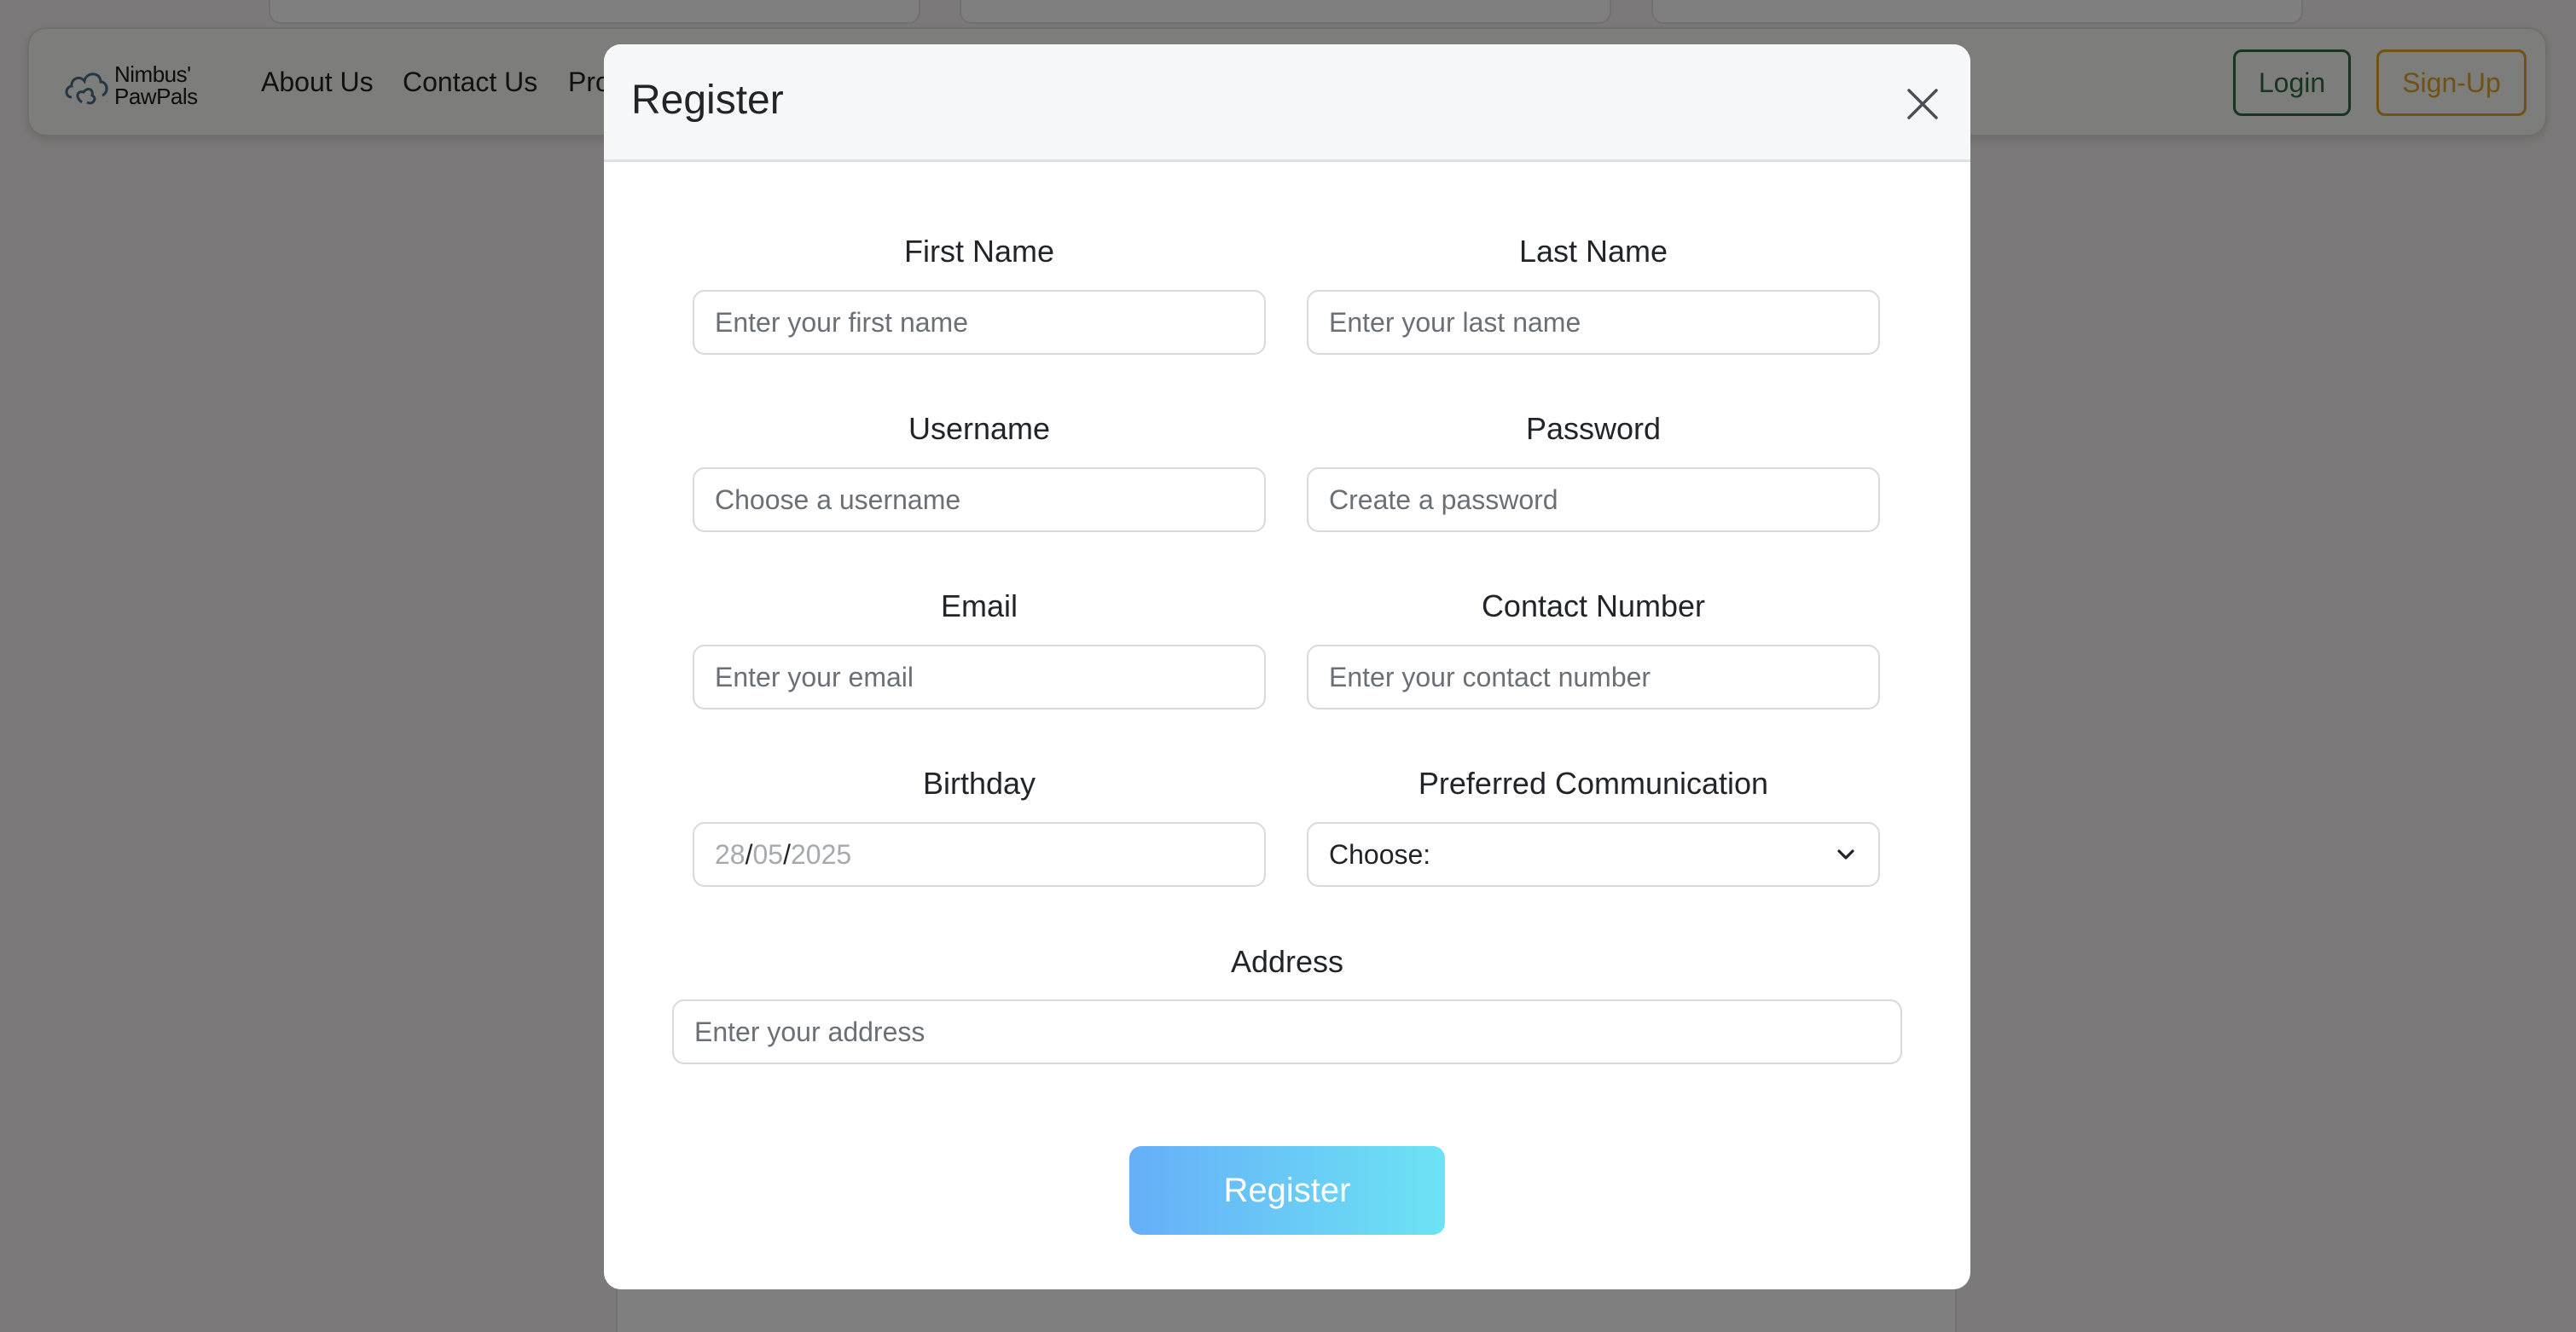 This screenshot has width=2576, height=1332. What do you see at coordinates (1287, 1031) in the screenshot?
I see `address-input` at bounding box center [1287, 1031].